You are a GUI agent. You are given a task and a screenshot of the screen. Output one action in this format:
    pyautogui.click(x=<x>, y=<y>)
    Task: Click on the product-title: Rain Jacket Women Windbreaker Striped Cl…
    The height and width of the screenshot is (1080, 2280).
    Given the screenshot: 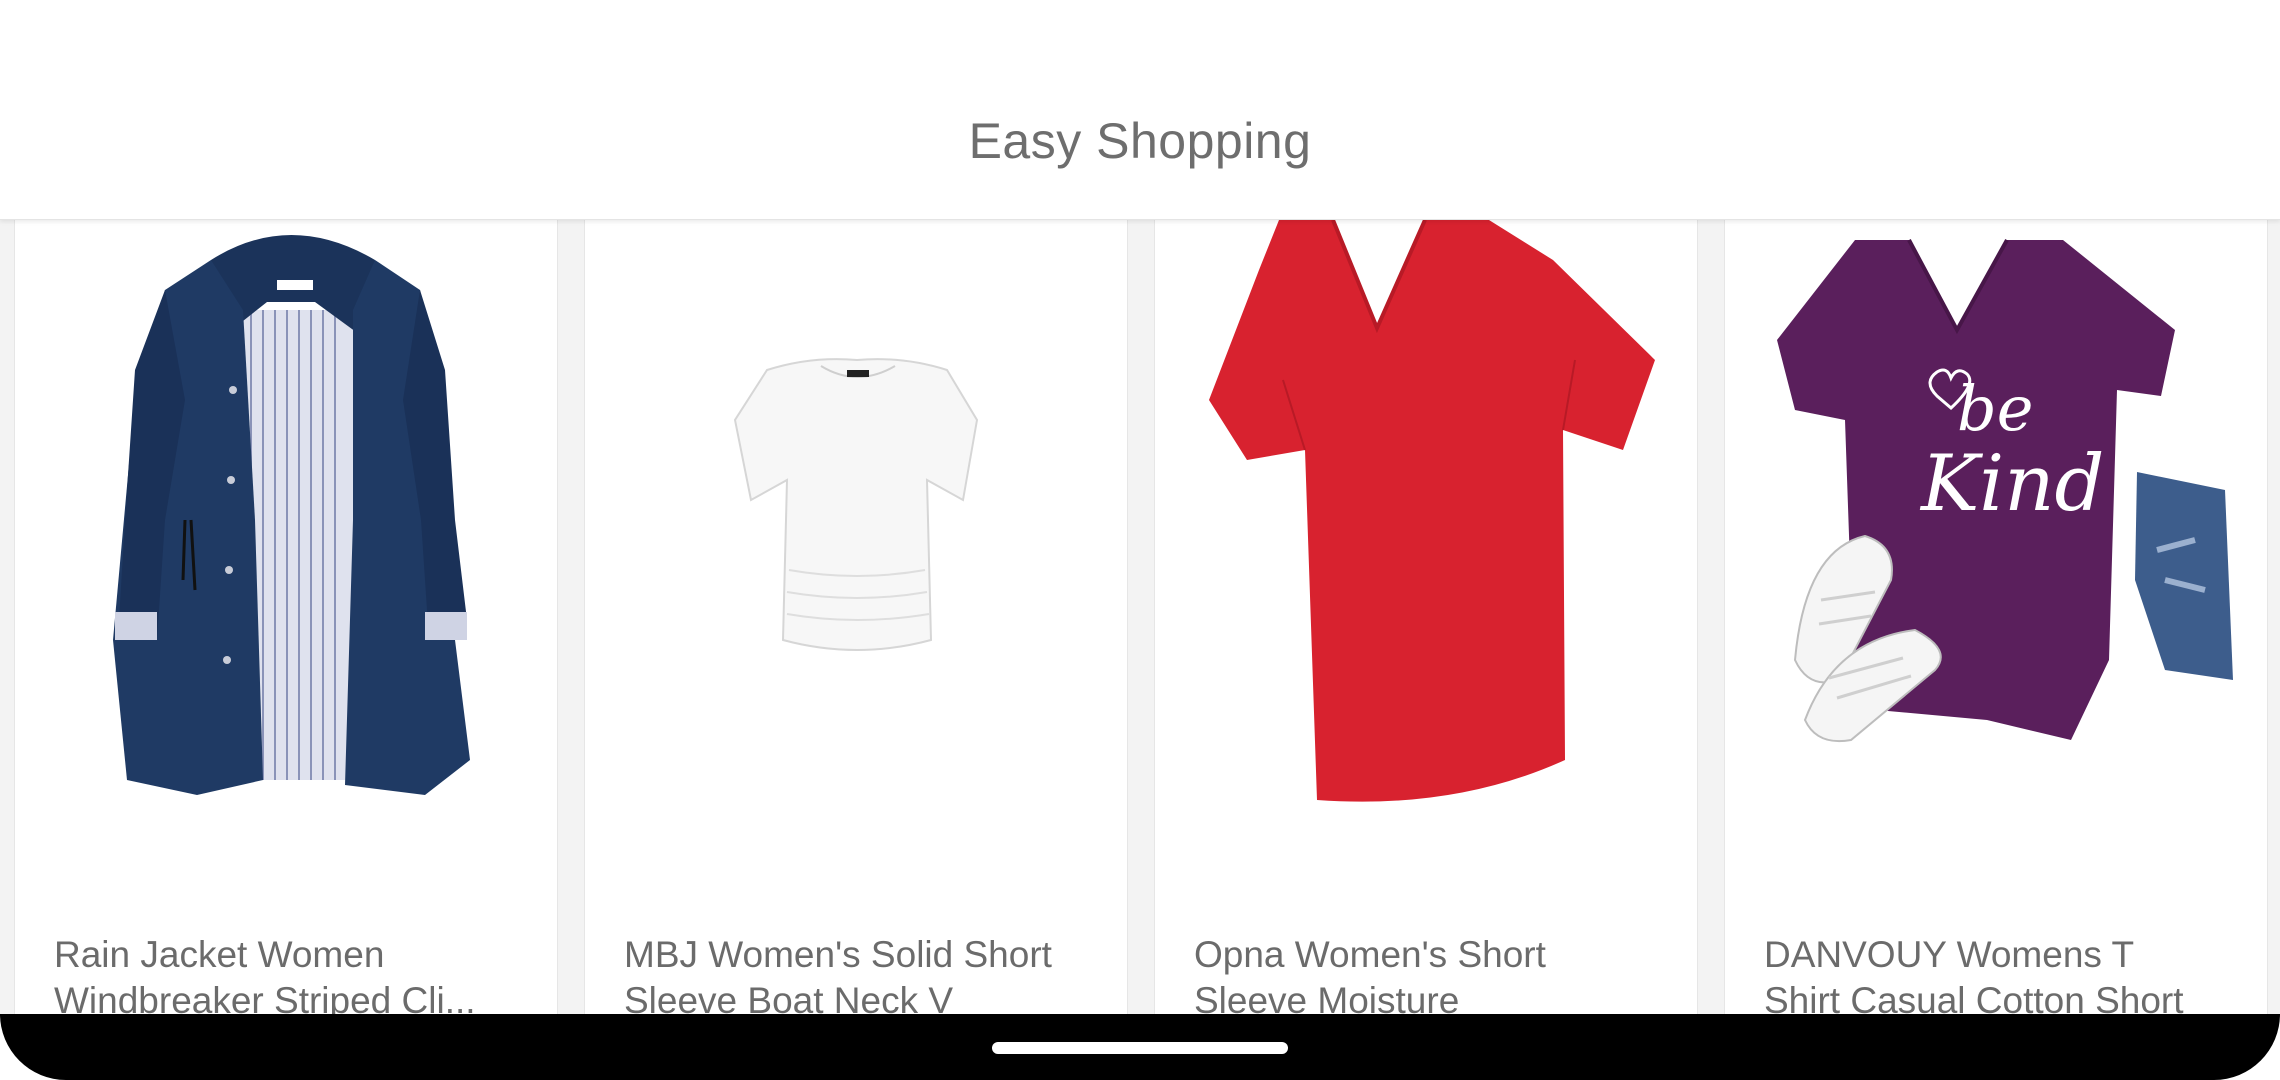 What is the action you would take?
    pyautogui.click(x=289, y=973)
    